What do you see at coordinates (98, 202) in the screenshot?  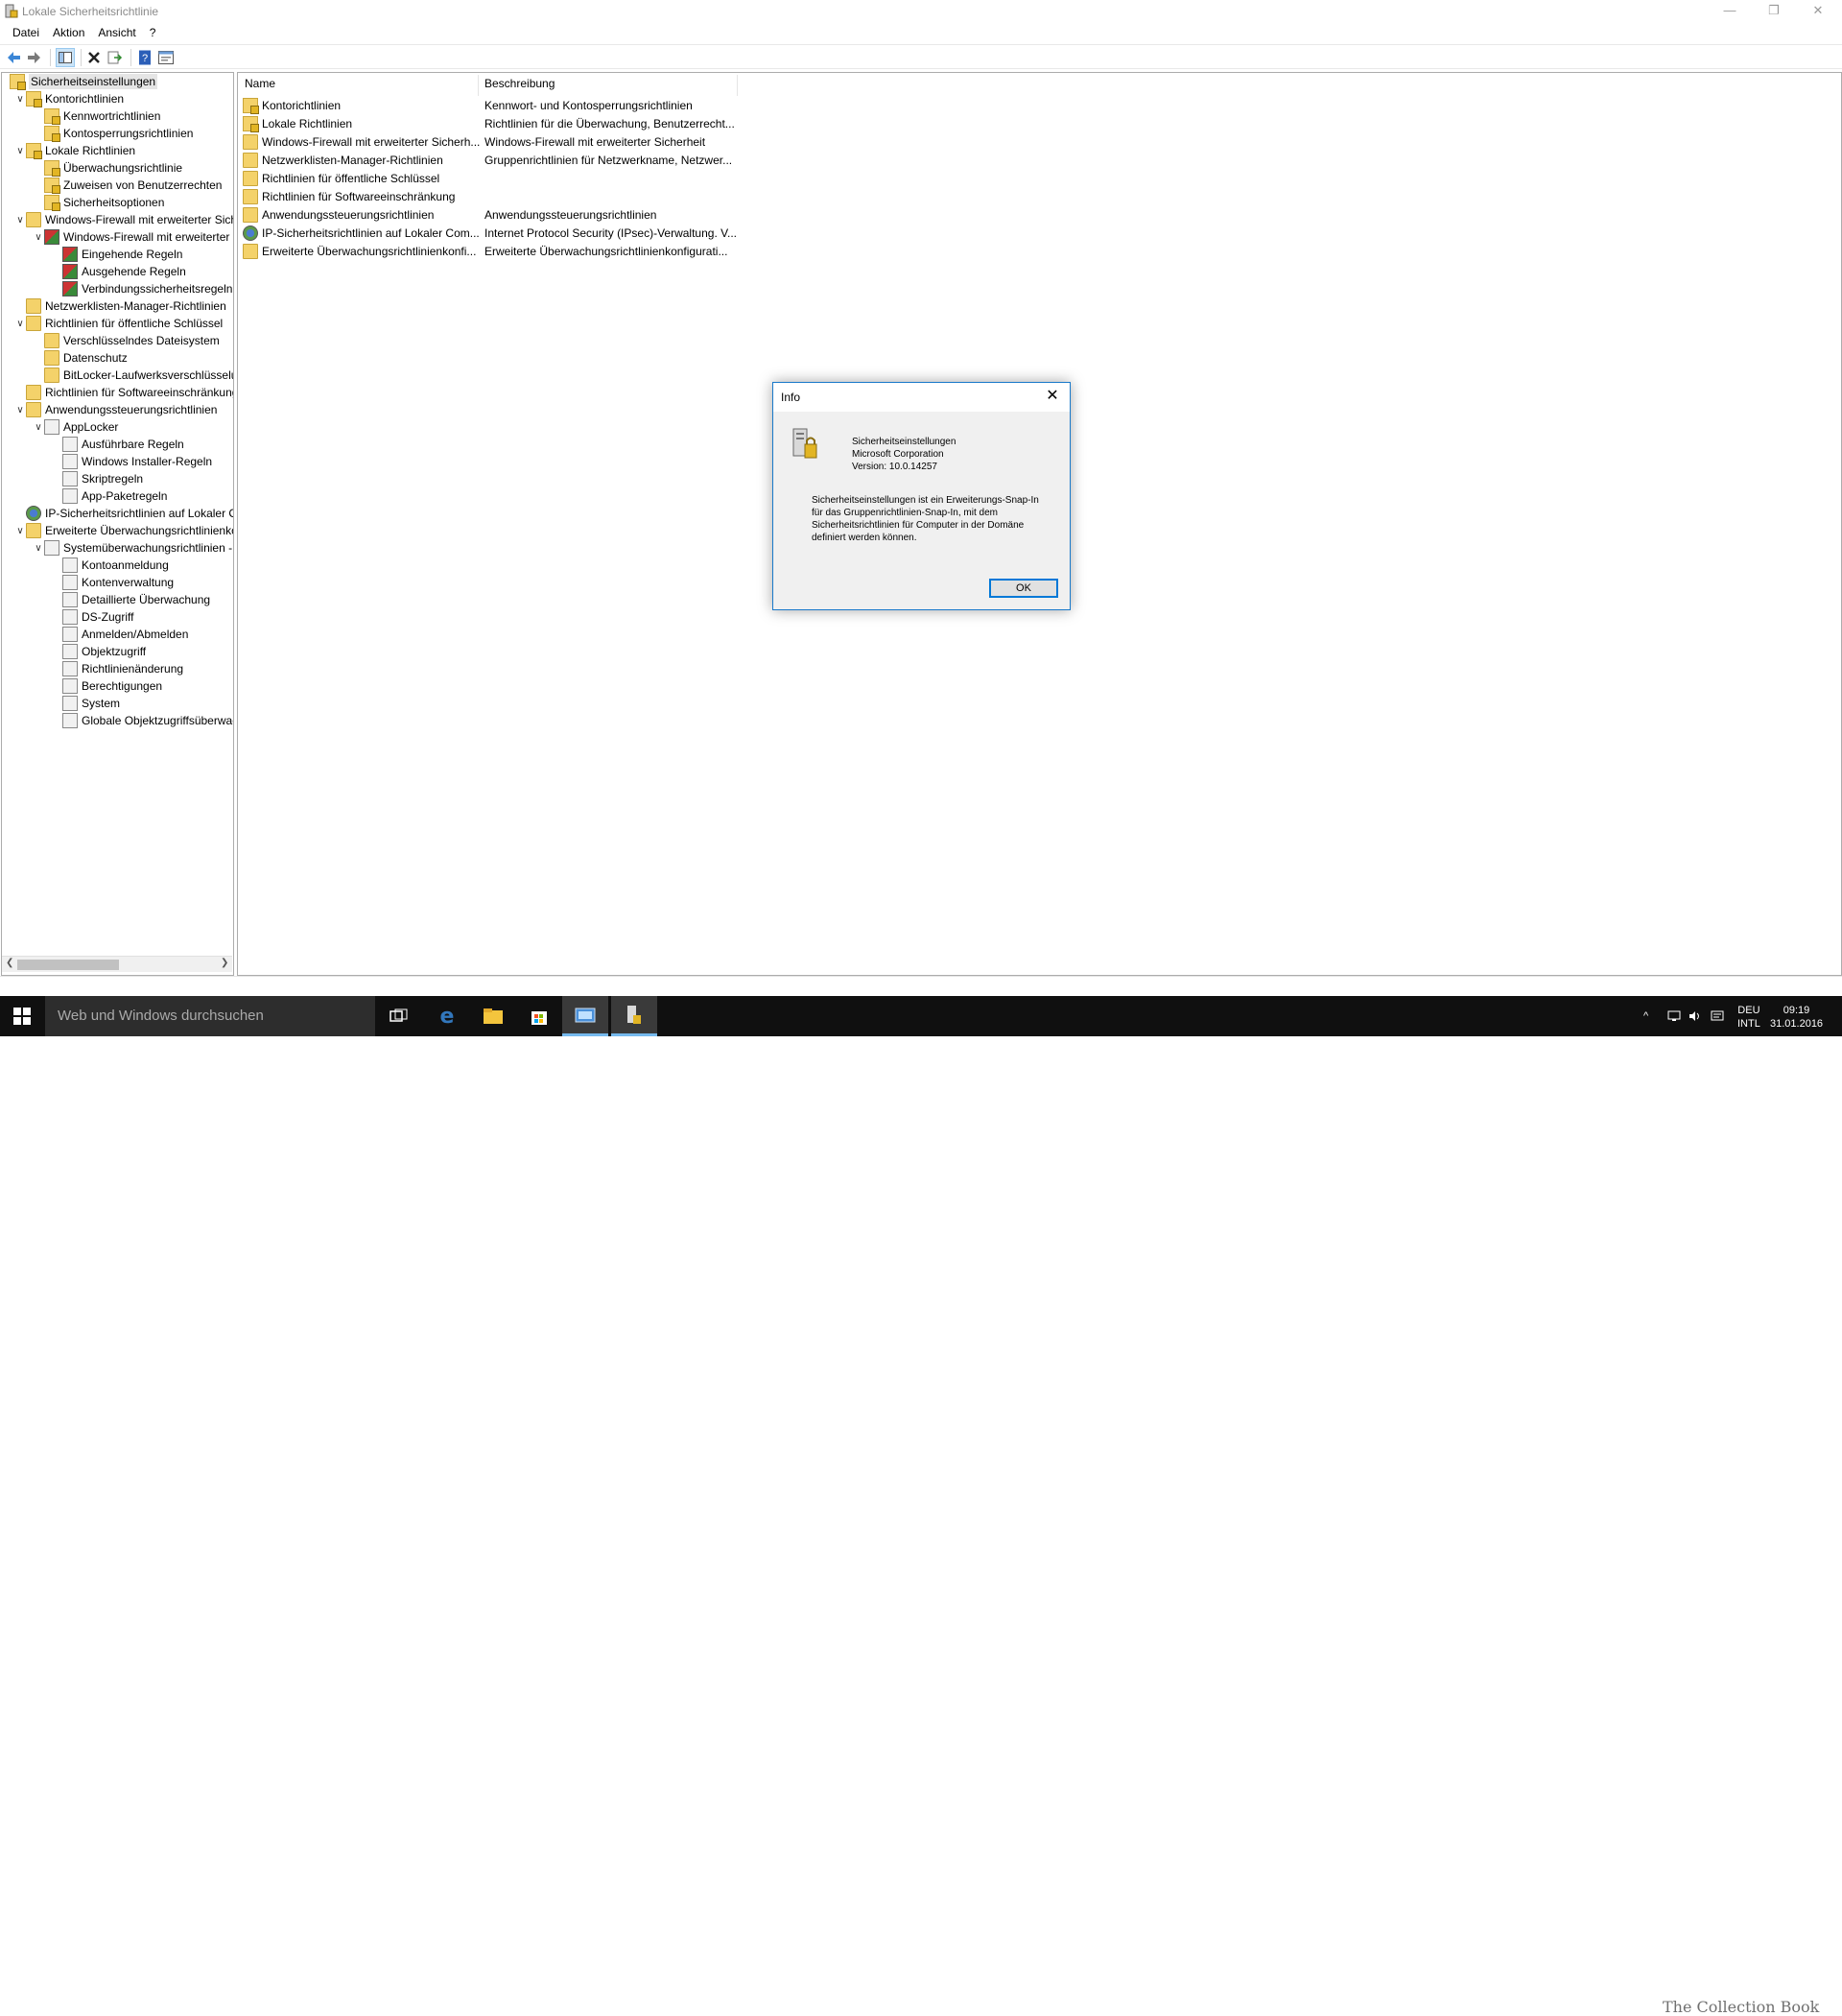 I see `tree-item: Sicherheitsoptionen` at bounding box center [98, 202].